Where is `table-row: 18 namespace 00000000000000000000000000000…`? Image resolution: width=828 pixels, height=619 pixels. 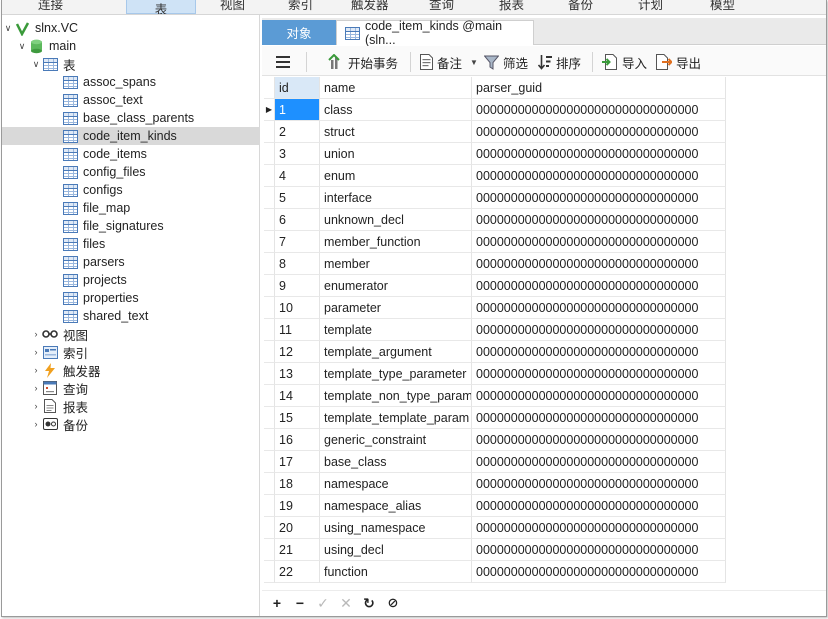
table-row: 18 namespace 00000000000000000000000000000… is located at coordinates (495, 484).